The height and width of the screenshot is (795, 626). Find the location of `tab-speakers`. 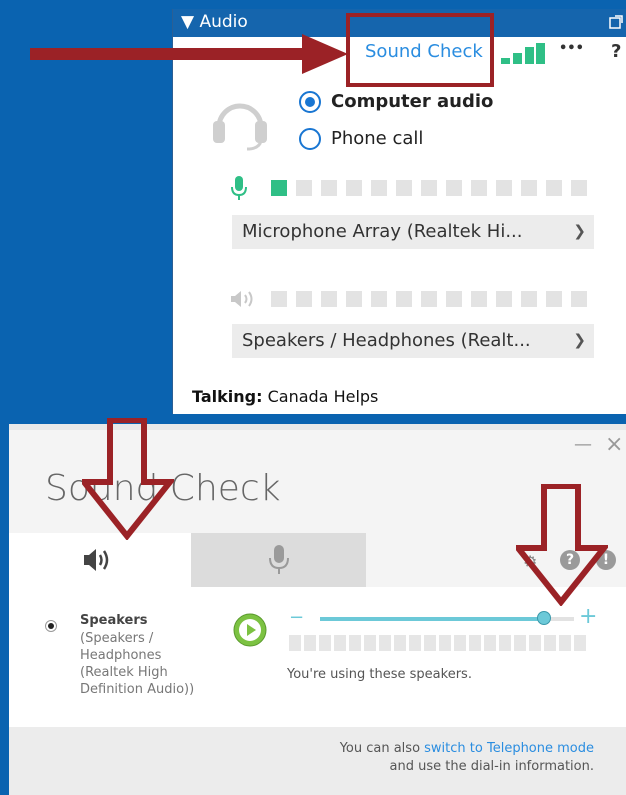

tab-speakers is located at coordinates (100, 560).